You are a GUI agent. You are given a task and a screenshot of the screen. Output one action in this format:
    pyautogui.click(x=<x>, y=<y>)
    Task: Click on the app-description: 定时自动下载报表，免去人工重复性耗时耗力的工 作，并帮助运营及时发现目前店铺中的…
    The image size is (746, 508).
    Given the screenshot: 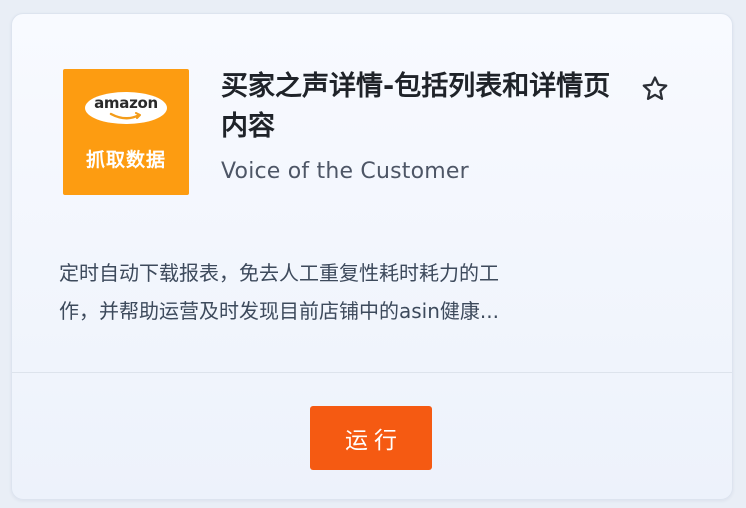 What is the action you would take?
    pyautogui.click(x=375, y=292)
    